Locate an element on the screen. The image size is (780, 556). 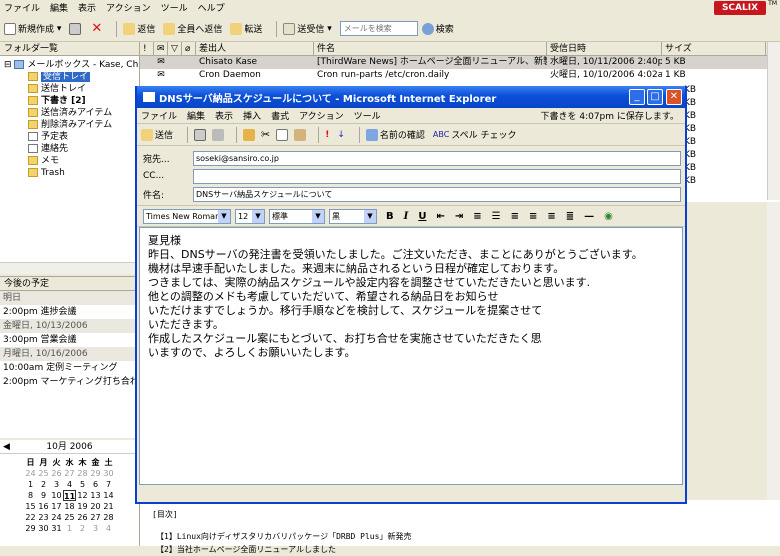
font-select: Times New Roman ▼ is located at coordinates (187, 216).